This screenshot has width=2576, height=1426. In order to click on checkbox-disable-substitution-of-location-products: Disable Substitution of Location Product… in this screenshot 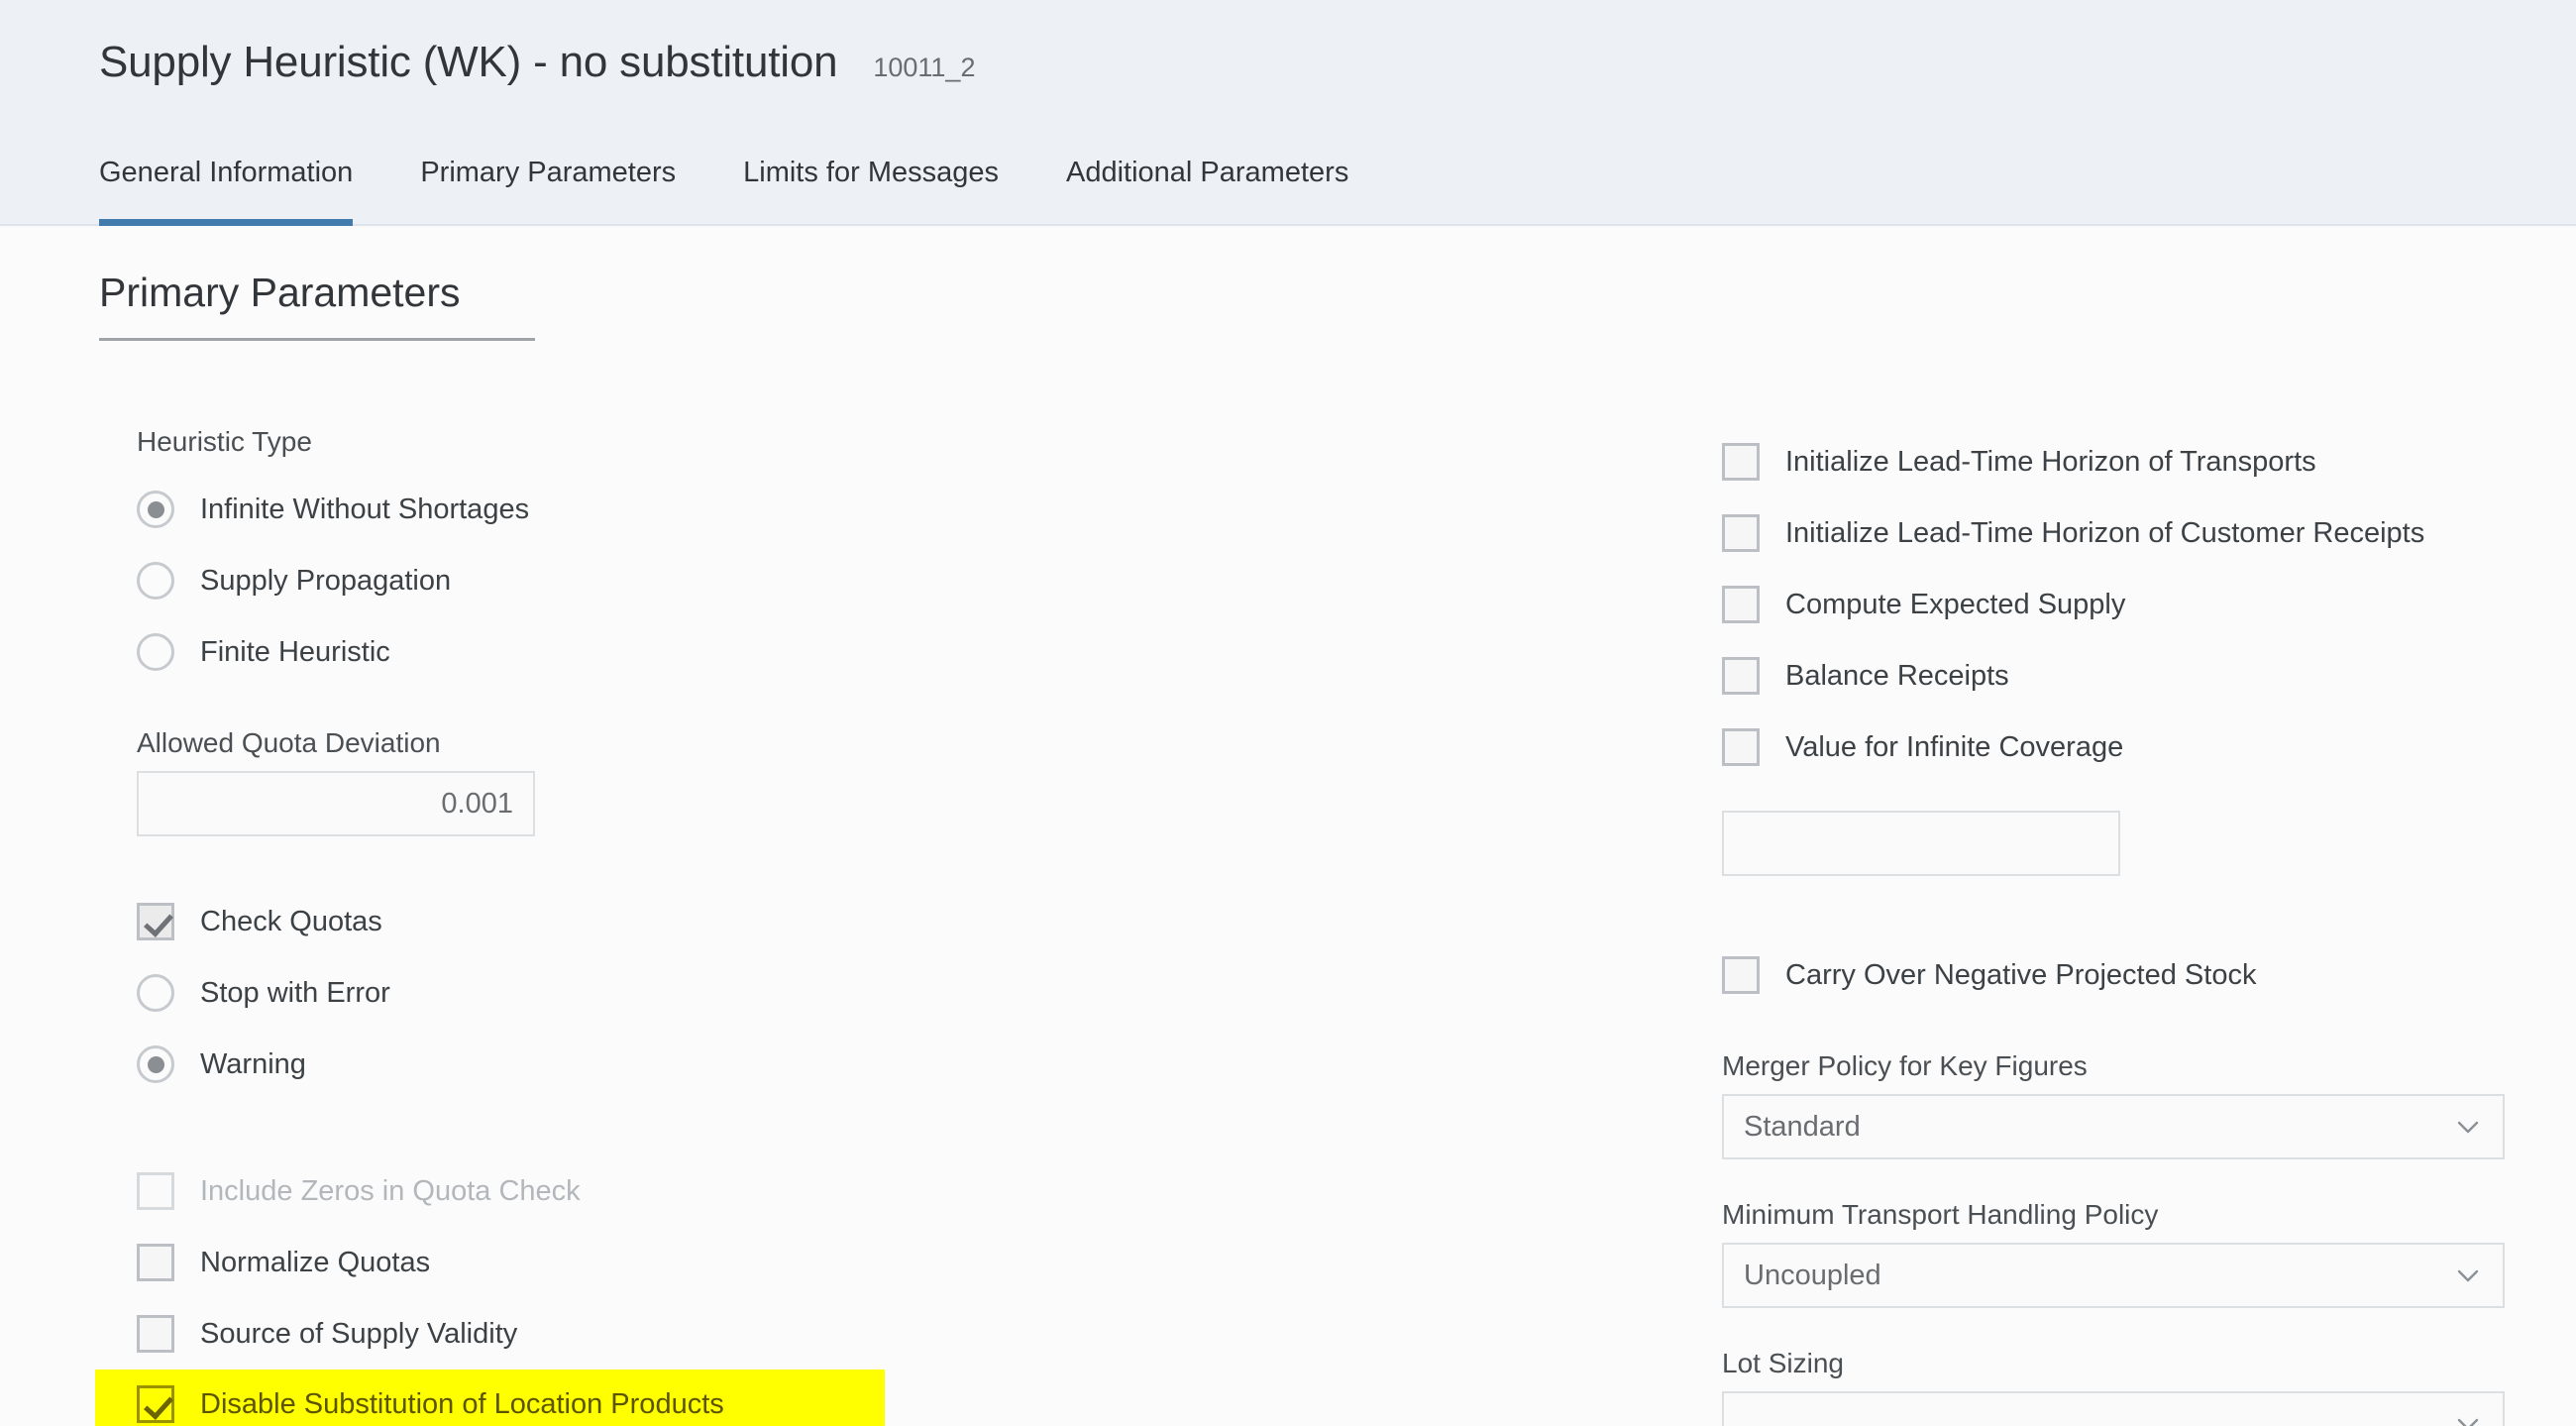, I will do `click(490, 1398)`.